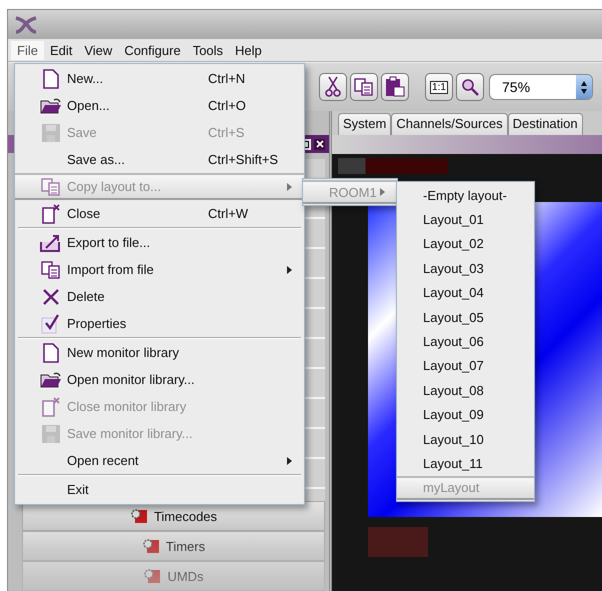  I want to click on tab: Destination, so click(545, 124).